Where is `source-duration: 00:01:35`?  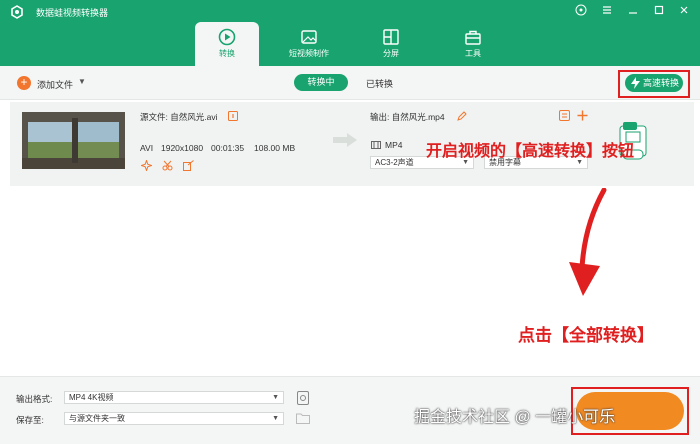
source-duration: 00:01:35 is located at coordinates (228, 148).